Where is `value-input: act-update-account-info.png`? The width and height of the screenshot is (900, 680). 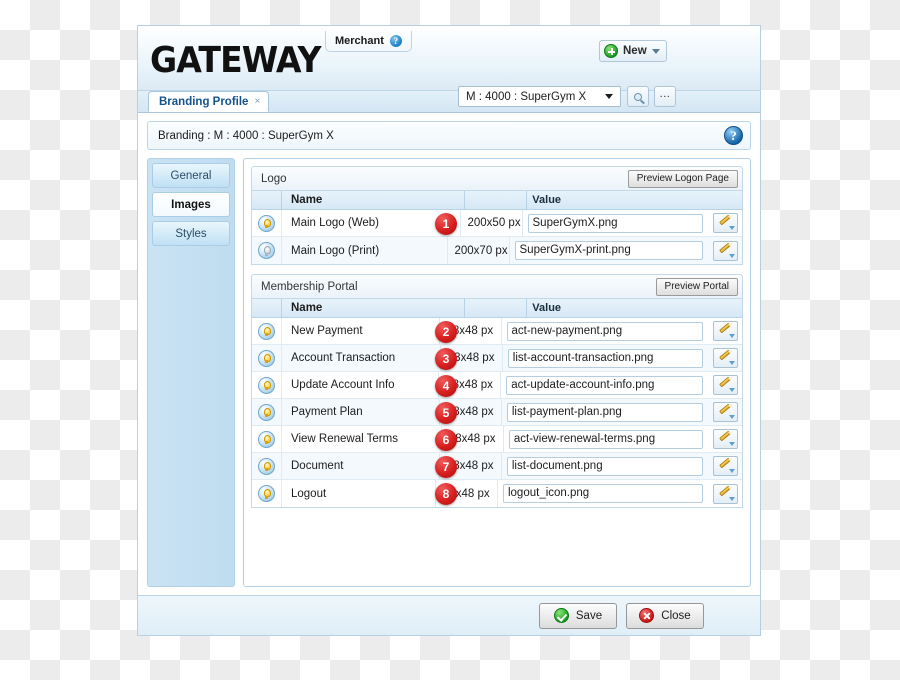
value-input: act-update-account-info.png is located at coordinates (605, 385).